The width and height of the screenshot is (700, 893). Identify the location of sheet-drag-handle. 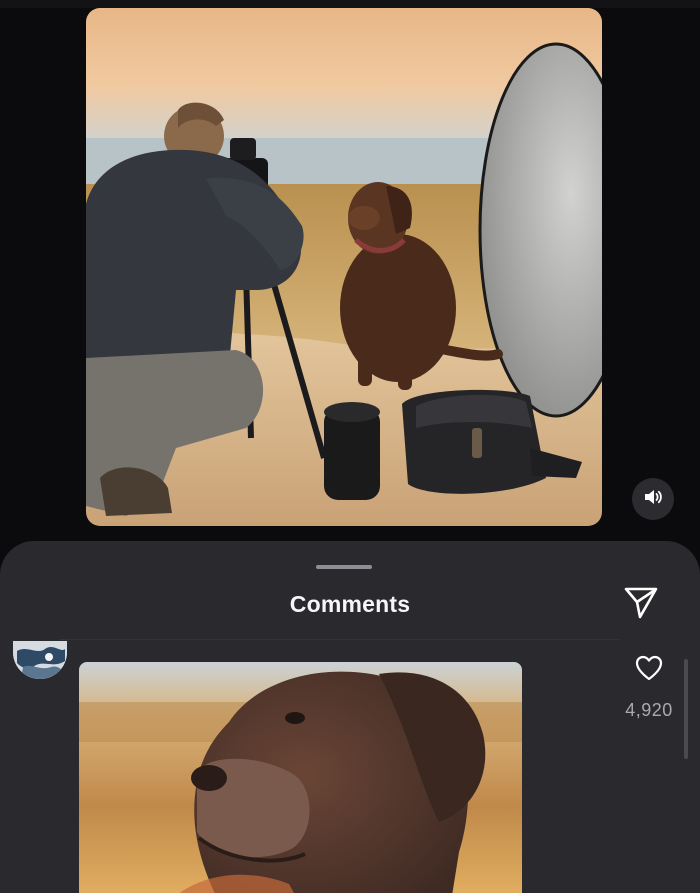
(344, 567).